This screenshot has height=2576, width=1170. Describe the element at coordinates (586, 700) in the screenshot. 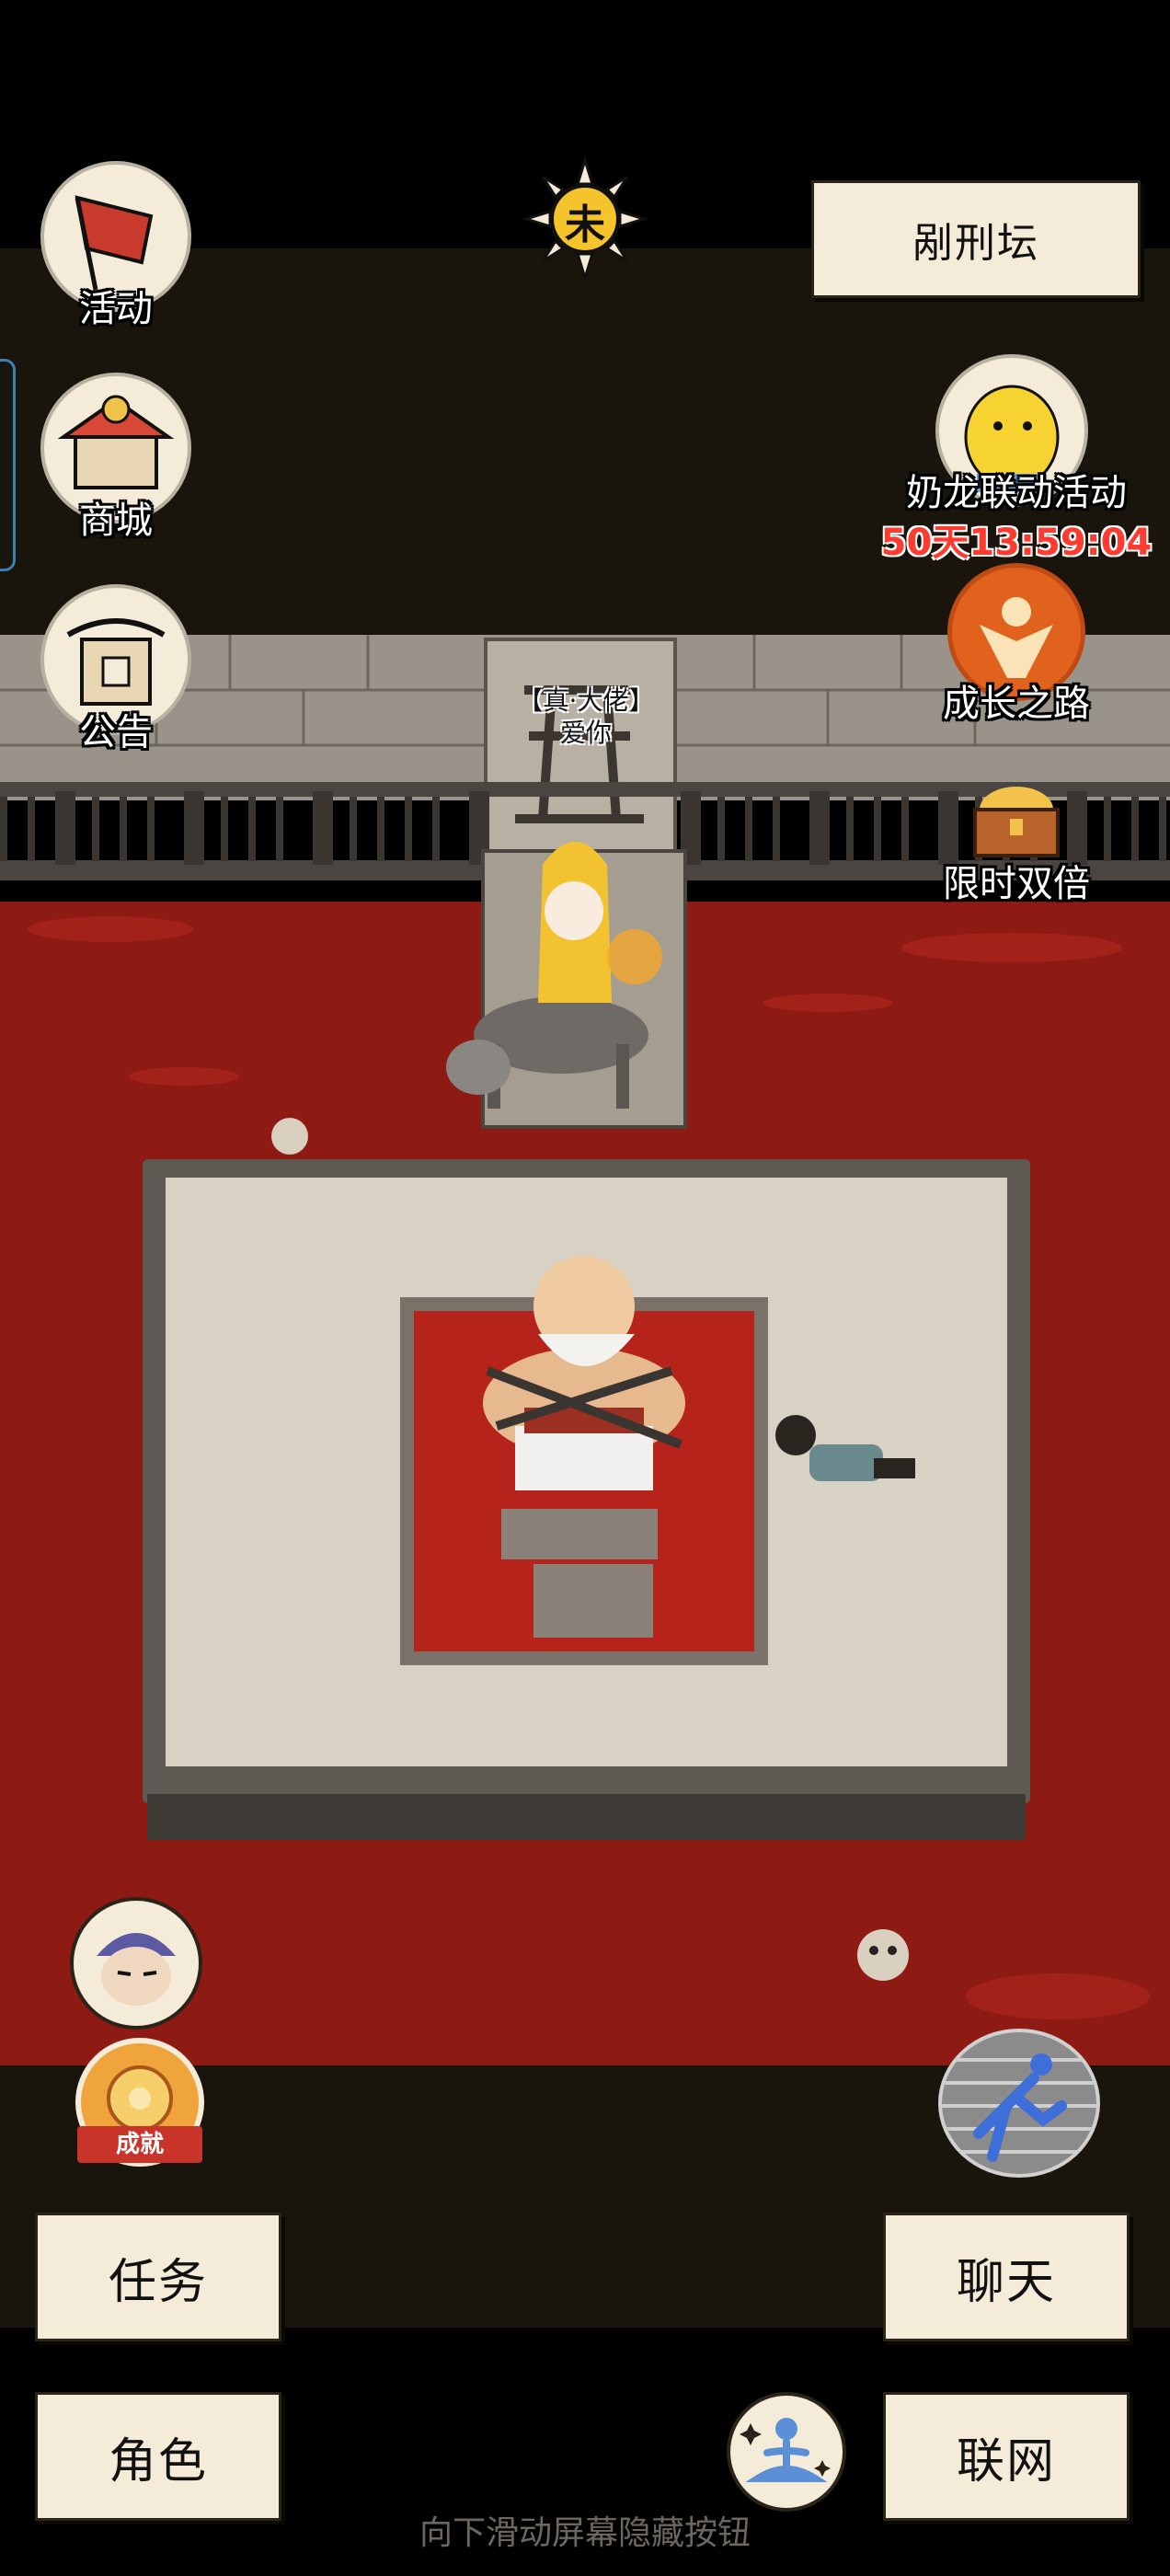

I see `npc-name-title: 【真·大佬】` at that location.